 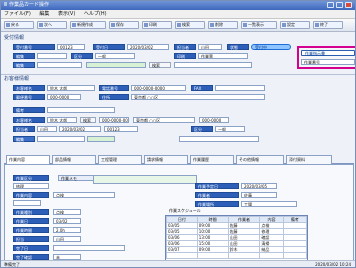 I want to click on status-label: 状態, so click(x=238, y=47).